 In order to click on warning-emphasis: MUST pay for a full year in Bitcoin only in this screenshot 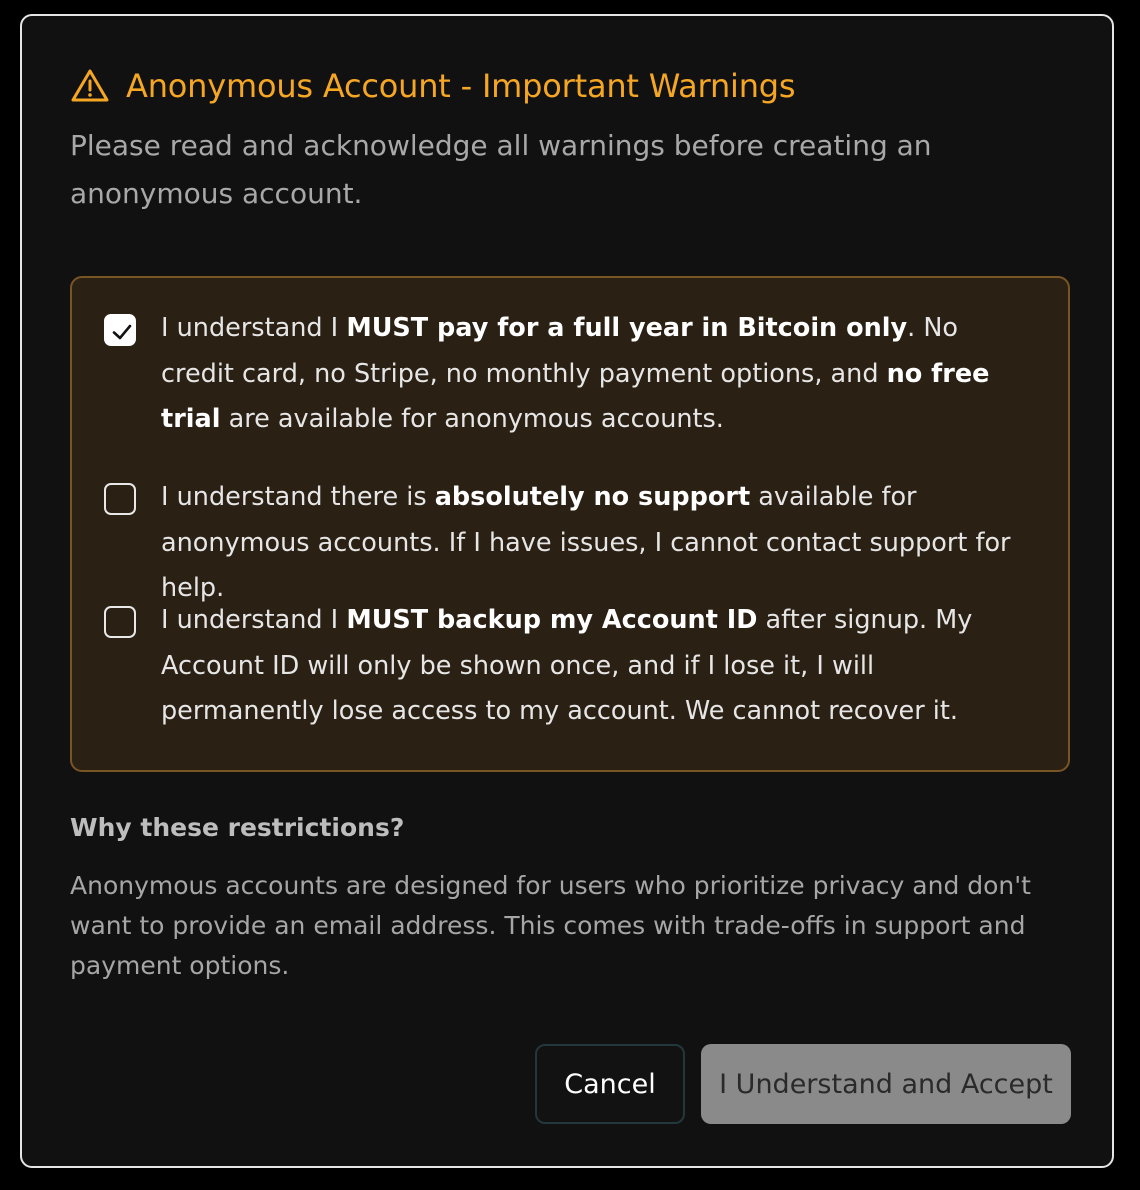, I will do `click(627, 328)`.